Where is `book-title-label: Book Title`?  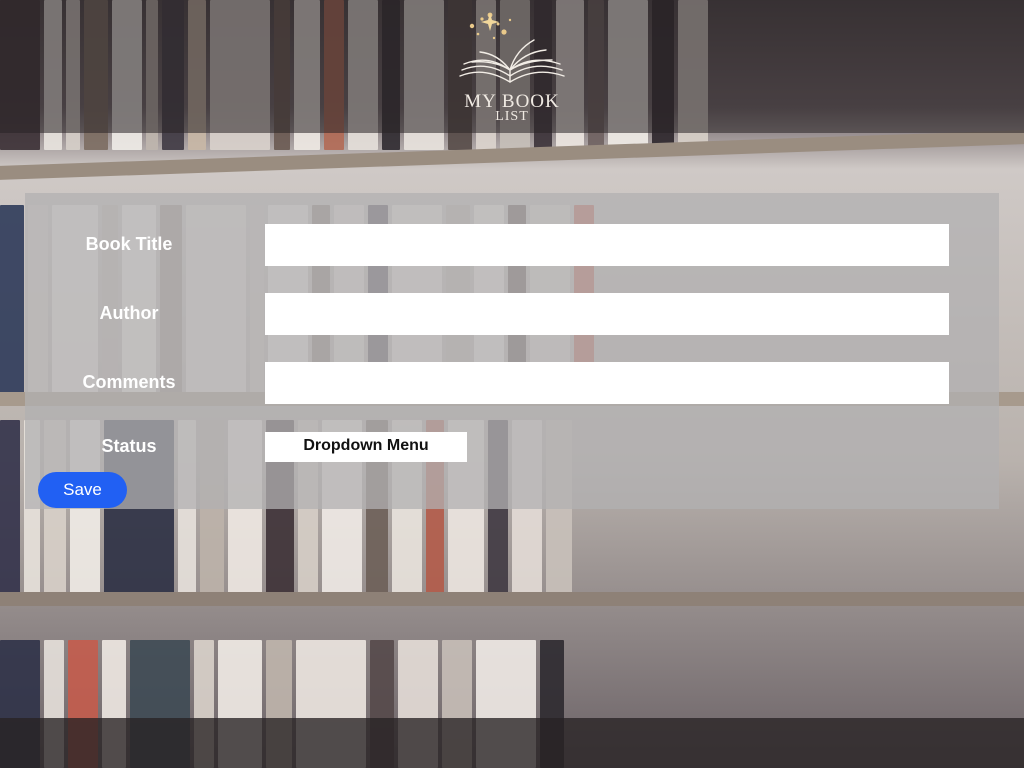 book-title-label: Book Title is located at coordinates (129, 244).